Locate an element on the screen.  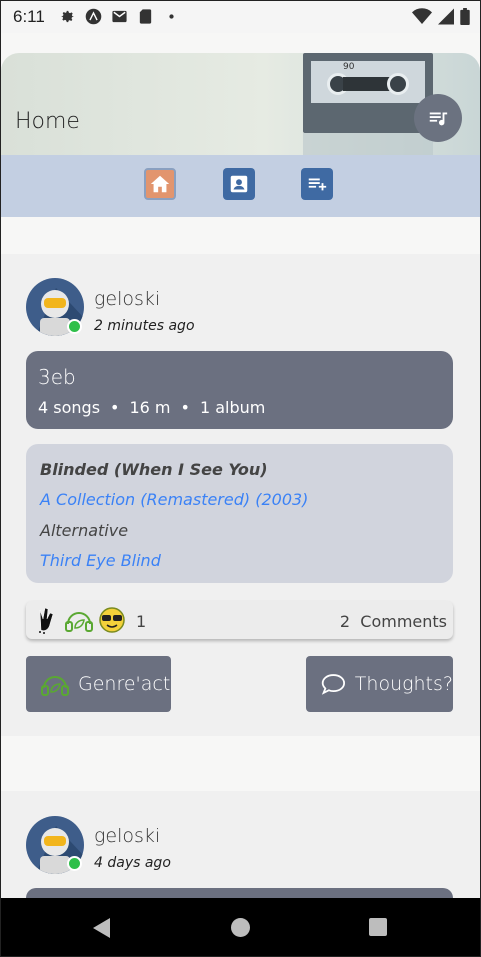
app-icon is located at coordinates (93, 16).